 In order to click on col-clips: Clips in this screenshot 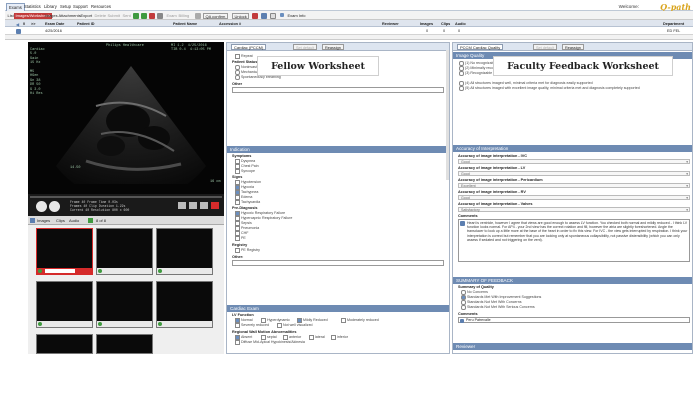, I will do `click(445, 24)`.